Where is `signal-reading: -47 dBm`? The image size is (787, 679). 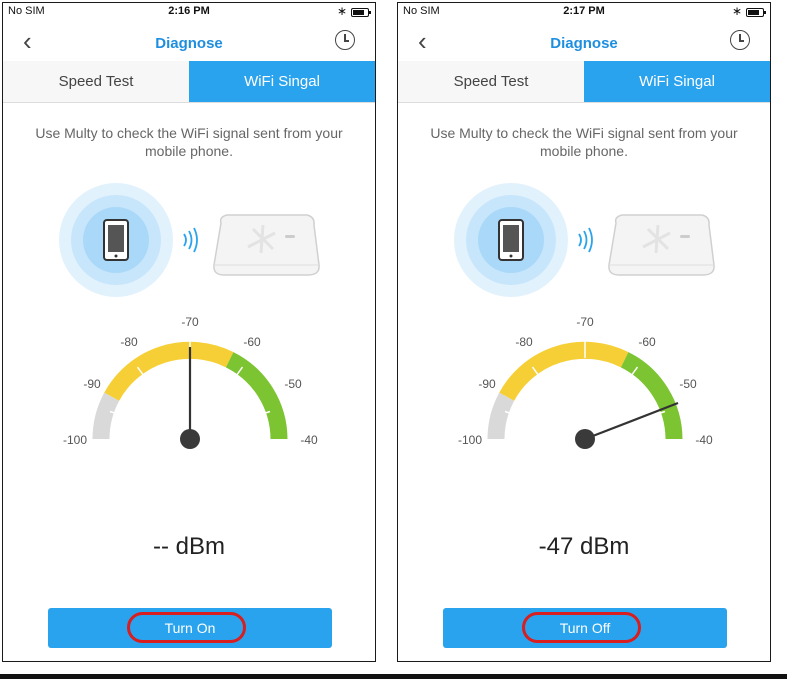 signal-reading: -47 dBm is located at coordinates (584, 546).